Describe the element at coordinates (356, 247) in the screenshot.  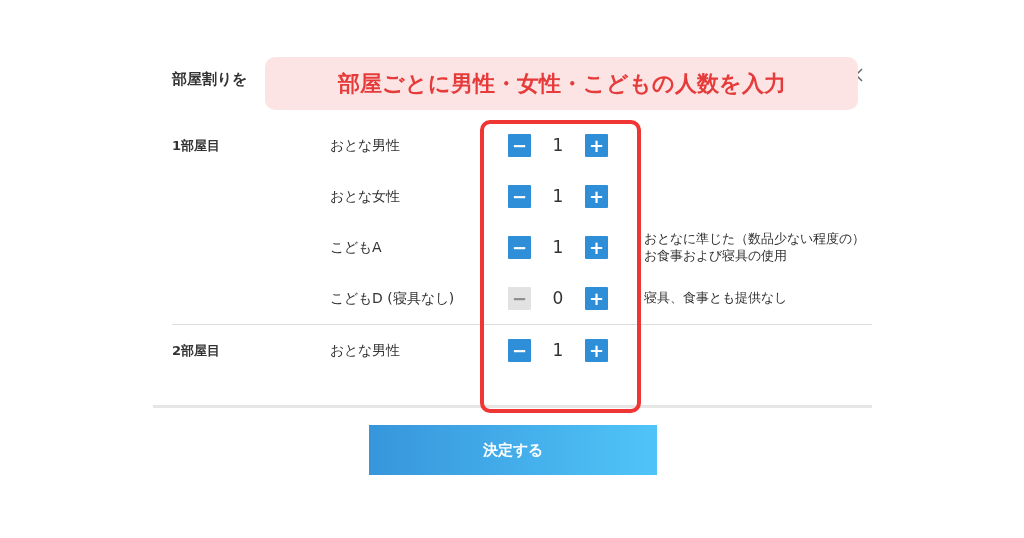
I see `guest-type-label: こどもA` at that location.